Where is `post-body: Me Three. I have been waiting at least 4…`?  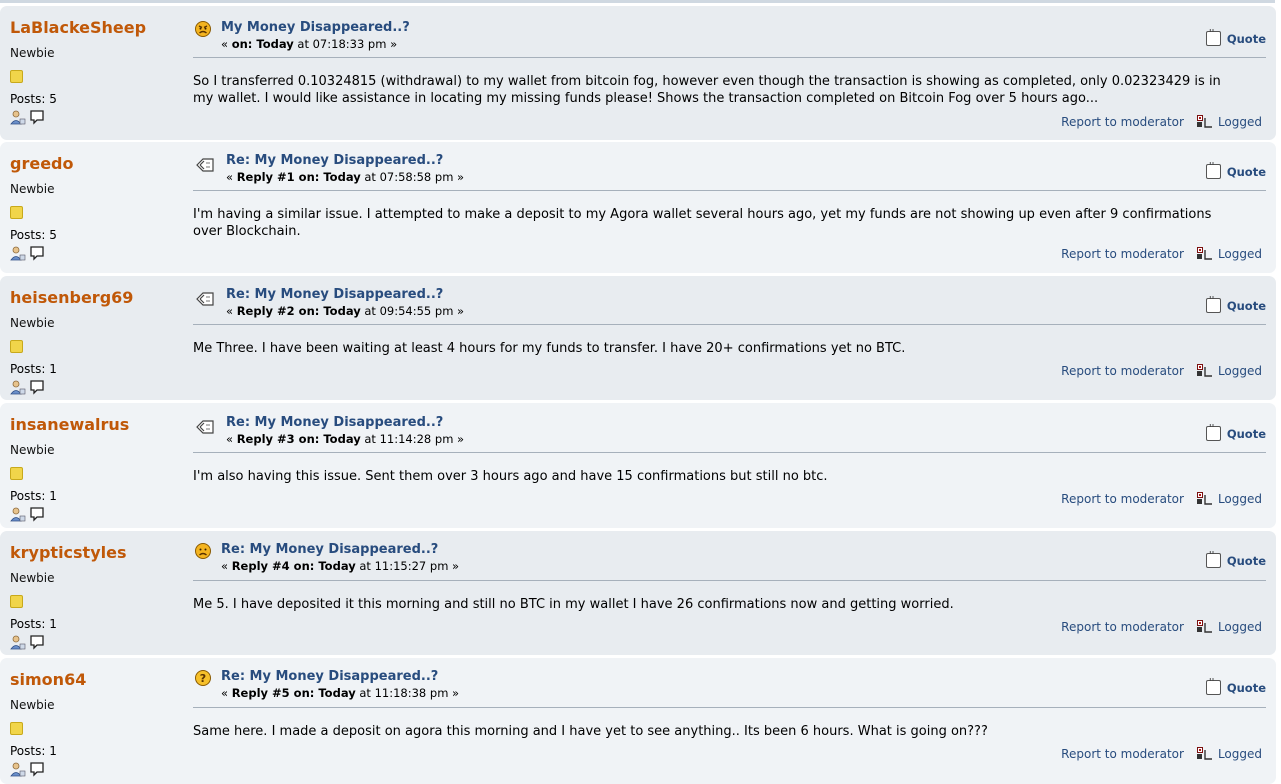 post-body: Me Three. I have been waiting at least 4… is located at coordinates (549, 348).